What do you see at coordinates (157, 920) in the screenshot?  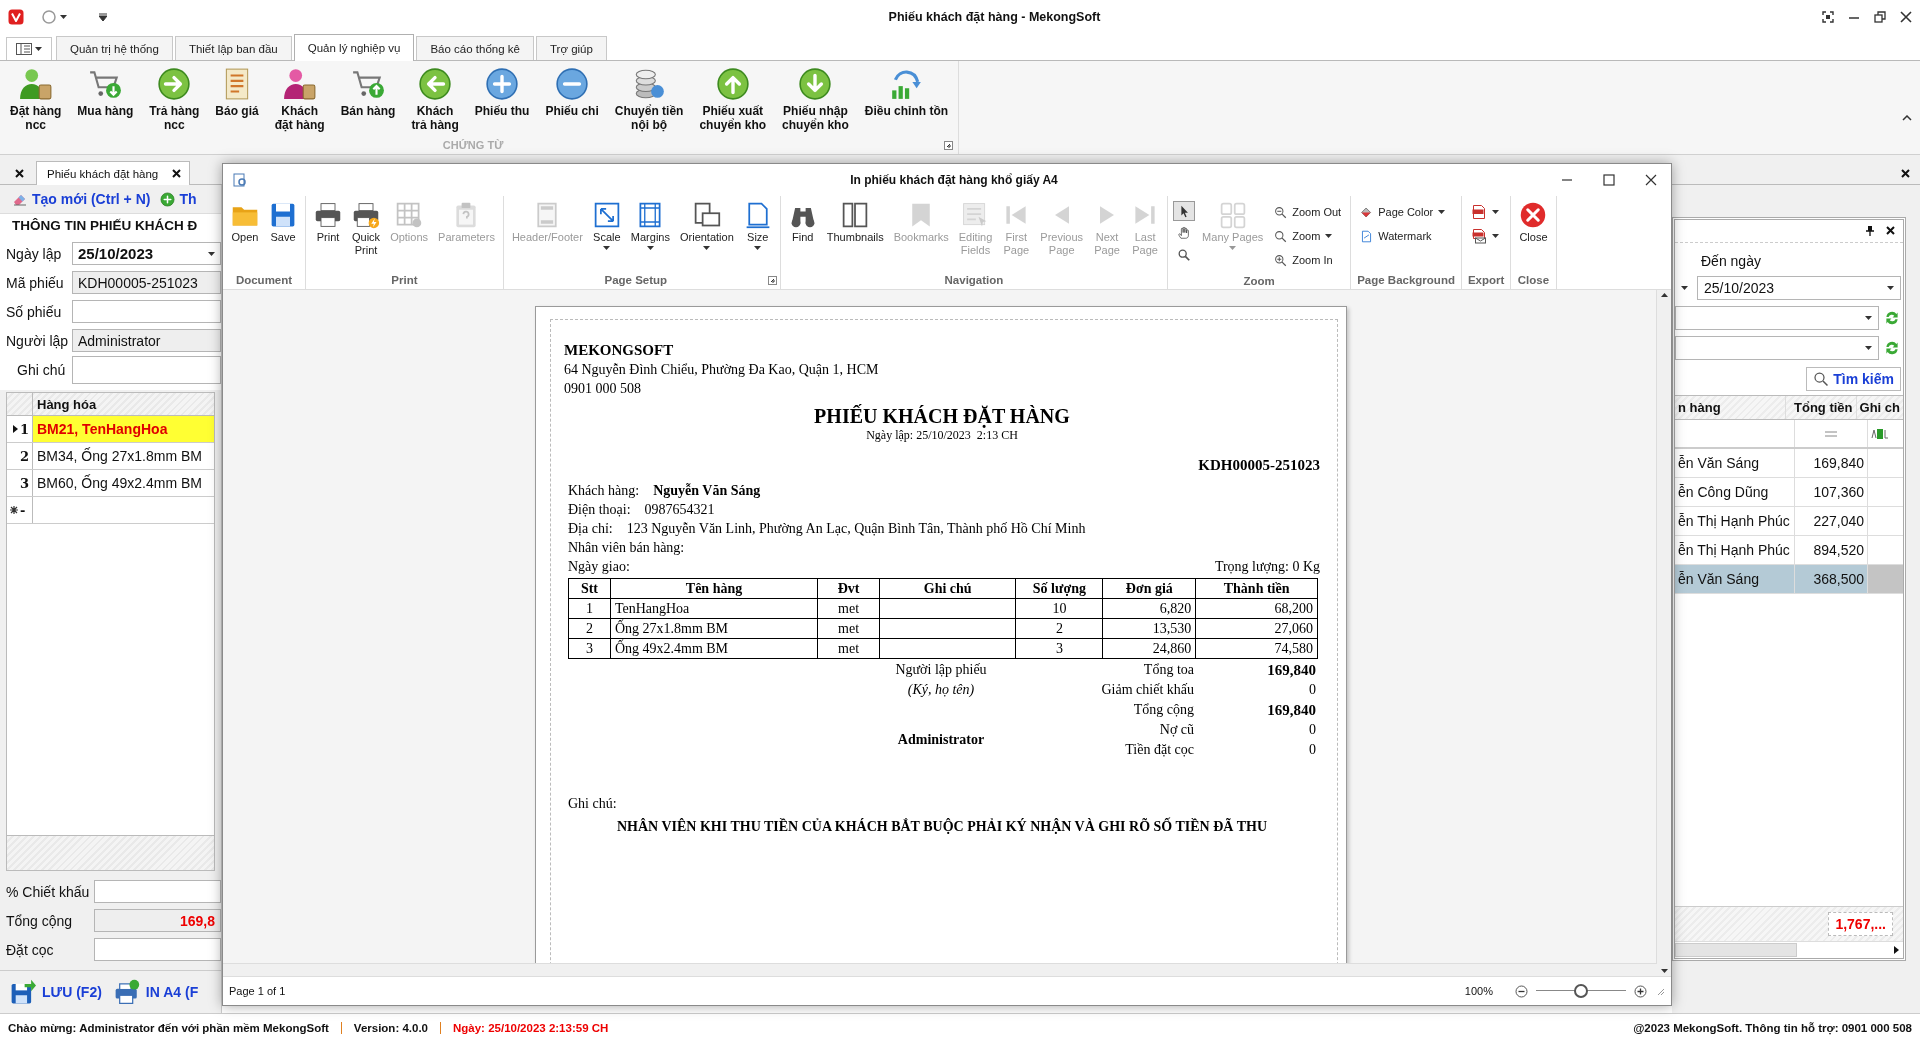 I see `readonly-field: 169,8` at bounding box center [157, 920].